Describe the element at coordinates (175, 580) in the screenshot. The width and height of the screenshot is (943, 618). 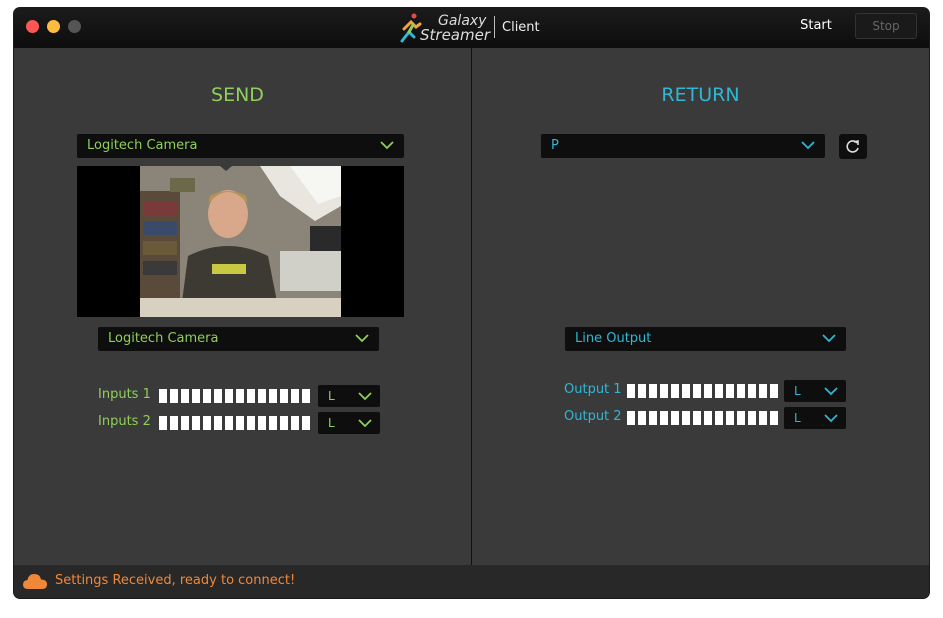
I see `status-message: Settings Received, ready to connect!` at that location.